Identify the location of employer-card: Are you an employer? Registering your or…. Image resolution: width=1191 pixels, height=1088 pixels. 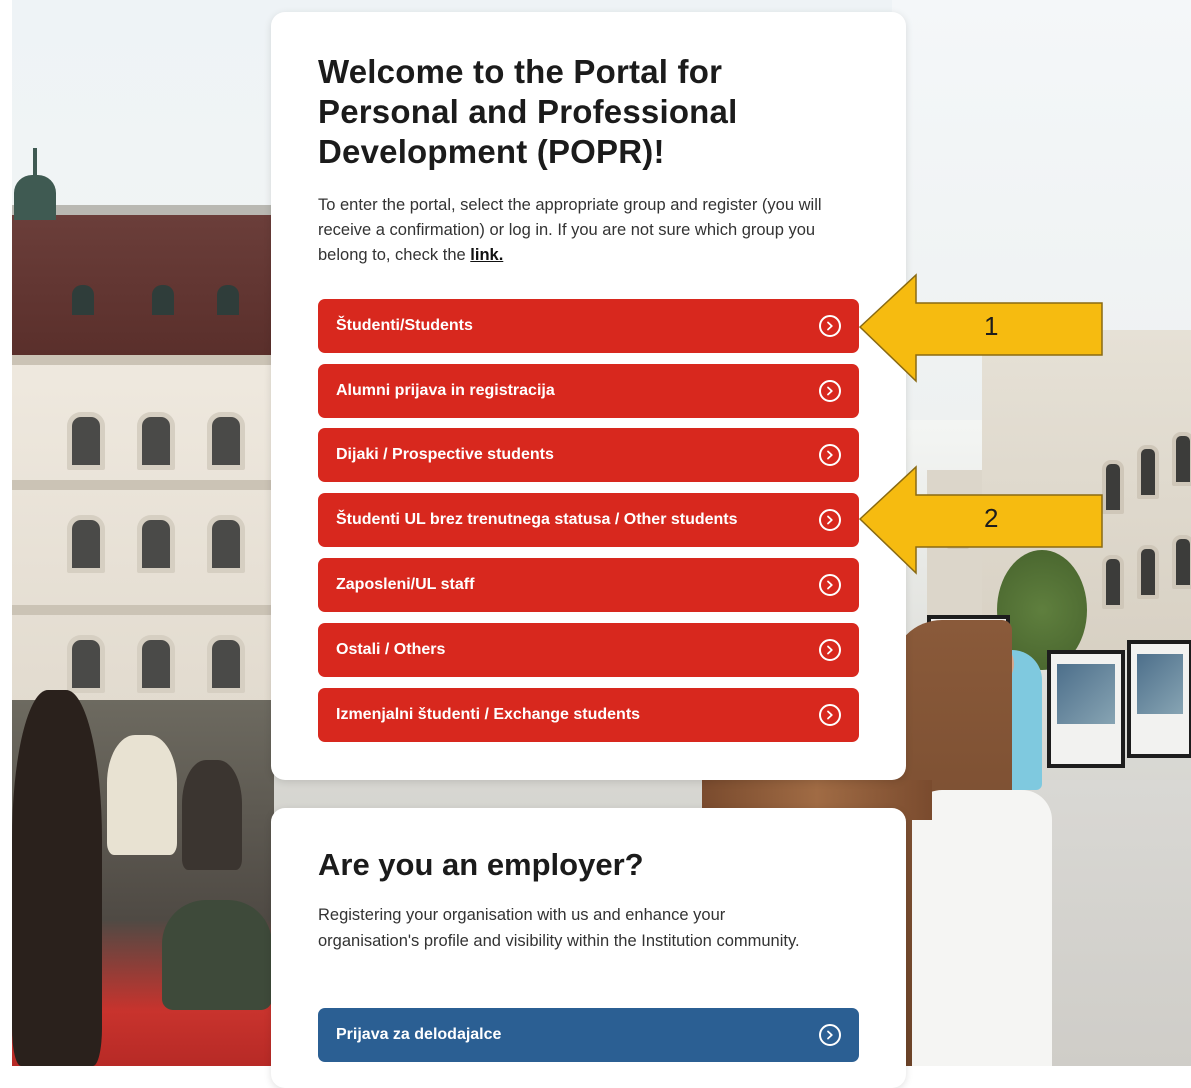
(588, 948).